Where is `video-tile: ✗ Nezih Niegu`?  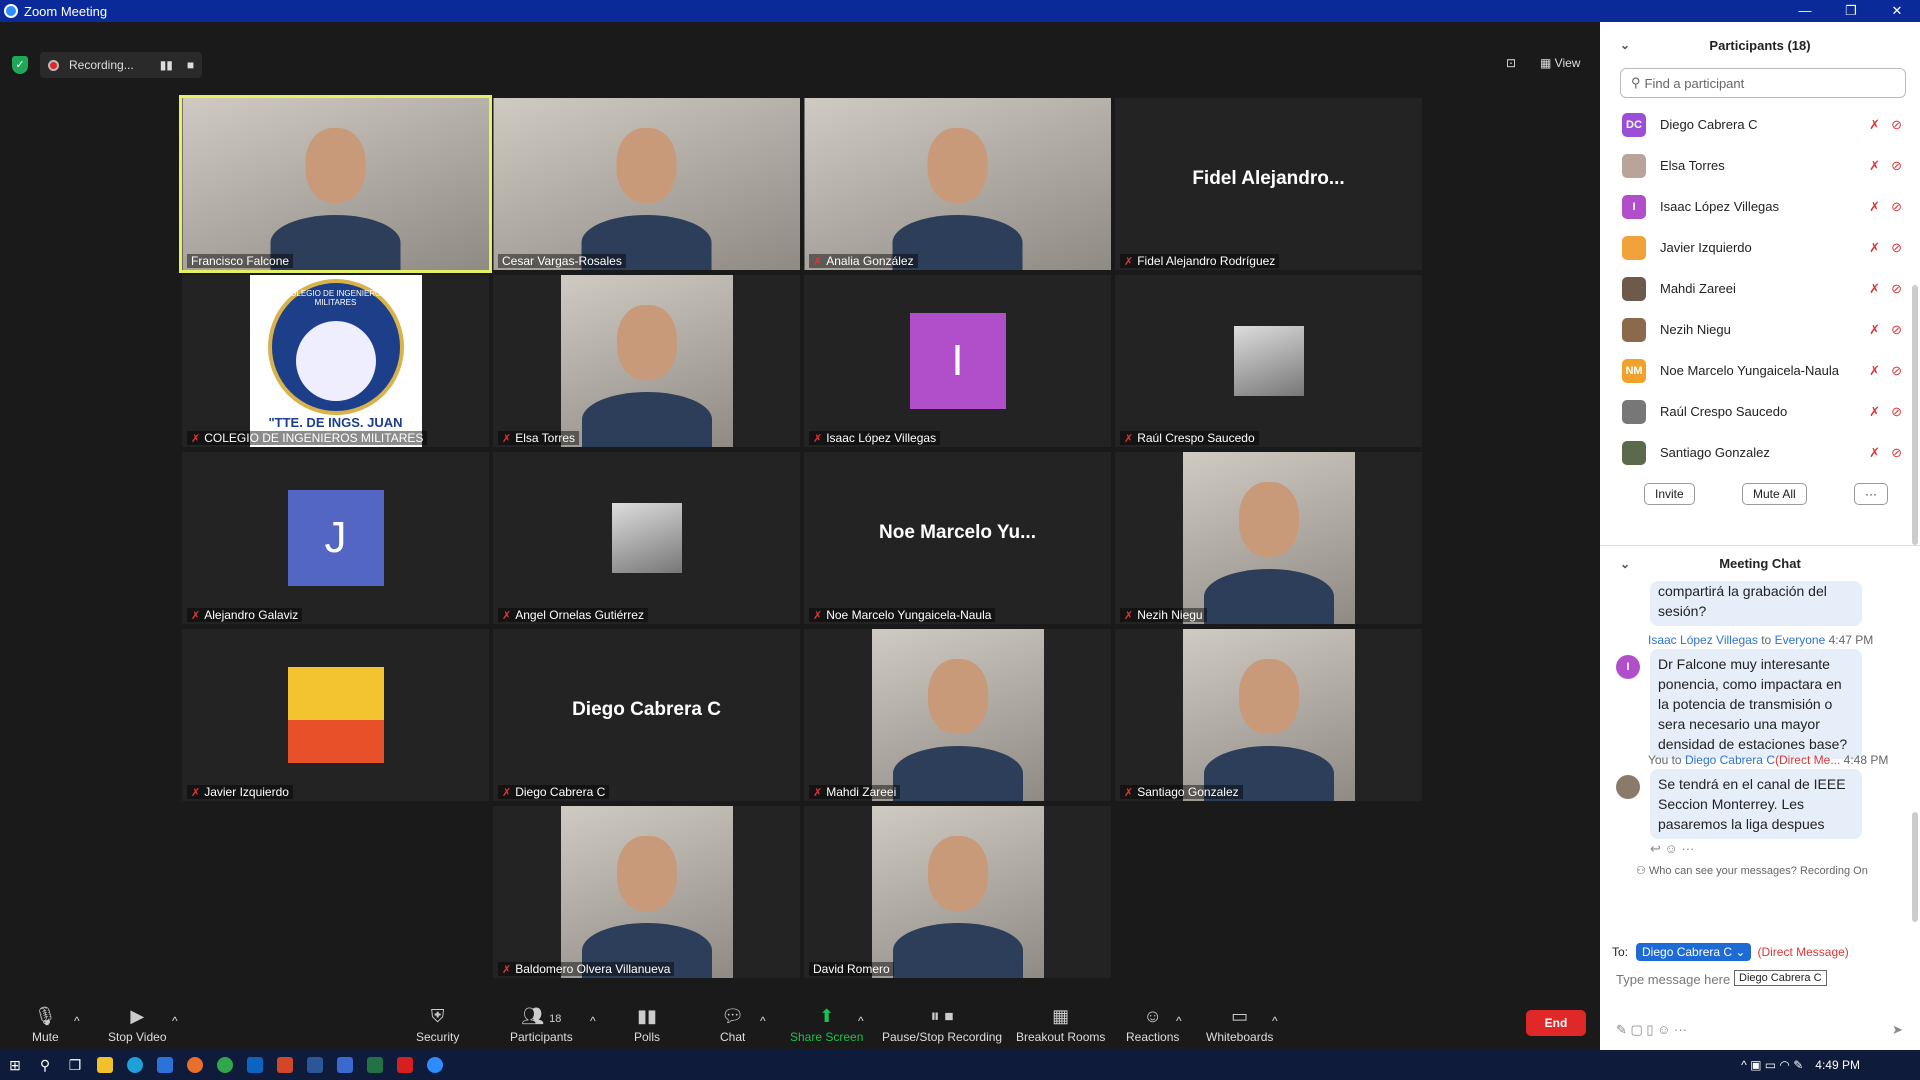 video-tile: ✗ Nezih Niegu is located at coordinates (1268, 538).